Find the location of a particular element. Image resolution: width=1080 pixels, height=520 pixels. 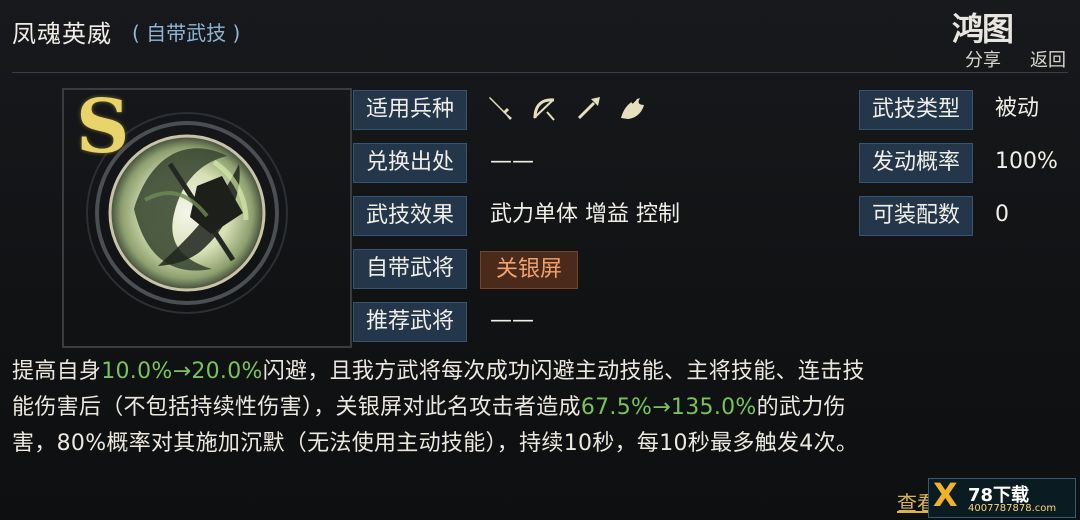

skill-grade: S is located at coordinates (103, 127).